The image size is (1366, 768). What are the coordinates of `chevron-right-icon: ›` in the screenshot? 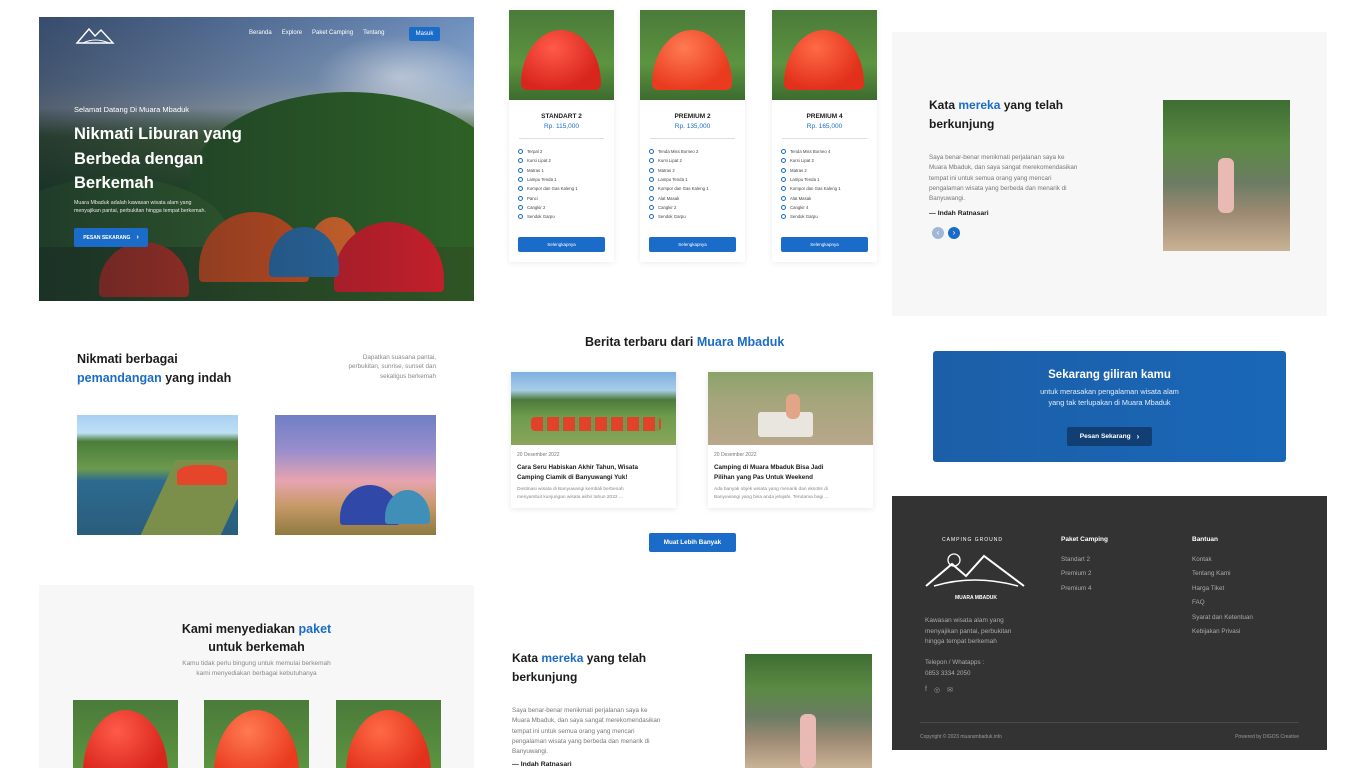 It's located at (1138, 436).